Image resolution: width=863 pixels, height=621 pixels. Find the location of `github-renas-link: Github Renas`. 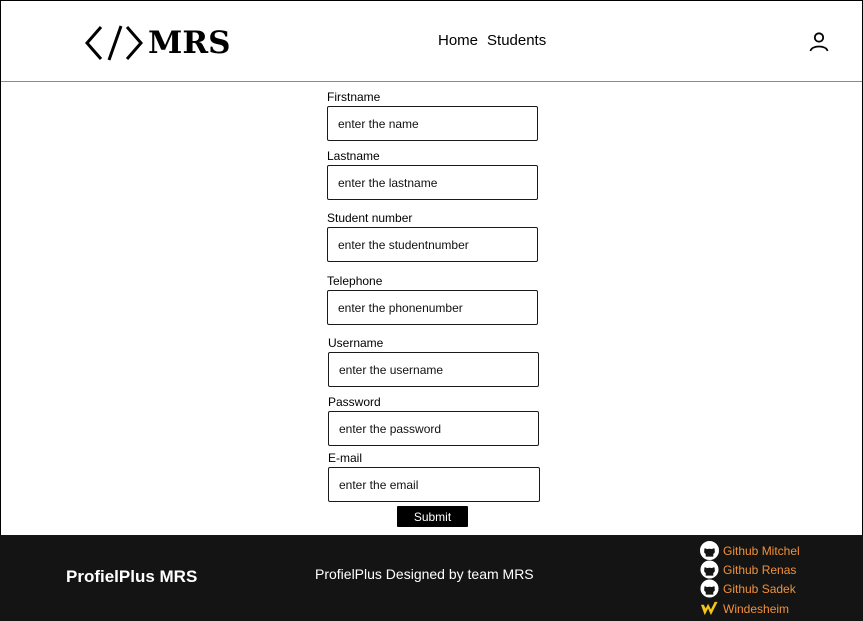

github-renas-link: Github Renas is located at coordinates (748, 569).